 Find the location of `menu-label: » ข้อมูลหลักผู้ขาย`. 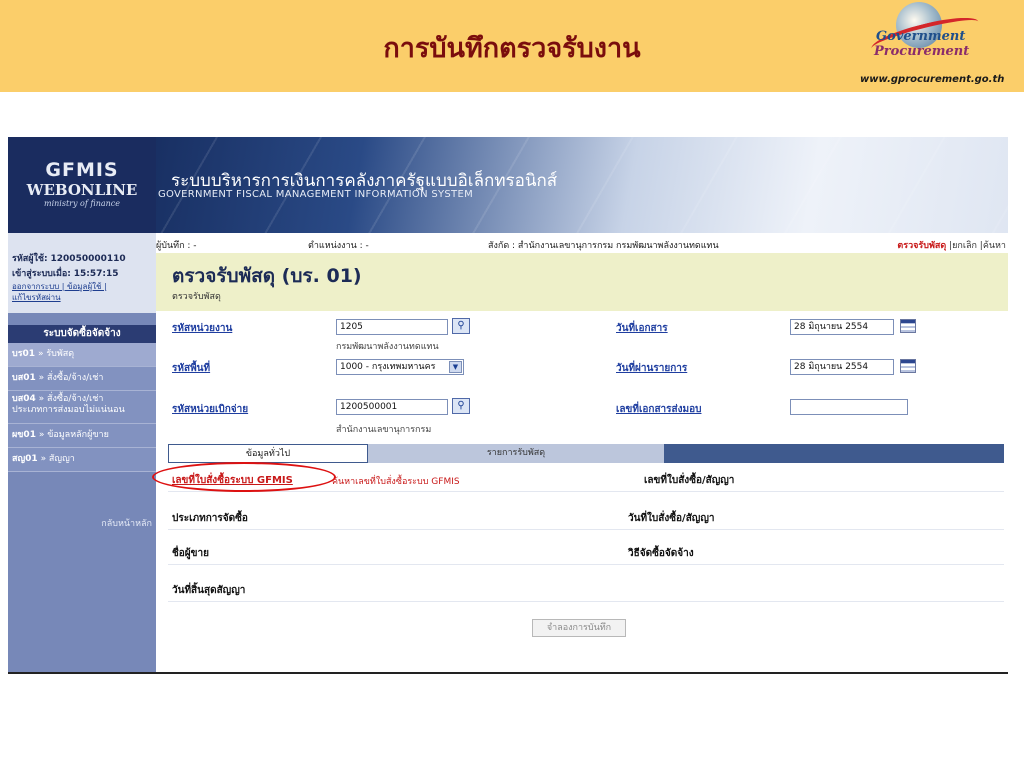

menu-label: » ข้อมูลหลักผู้ขาย is located at coordinates (73, 435).